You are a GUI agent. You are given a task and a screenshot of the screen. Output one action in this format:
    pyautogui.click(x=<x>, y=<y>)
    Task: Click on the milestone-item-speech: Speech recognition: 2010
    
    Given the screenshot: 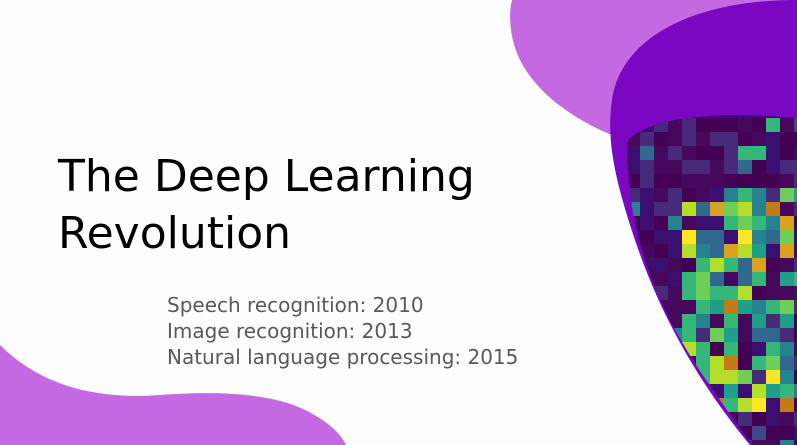 What is the action you would take?
    pyautogui.click(x=295, y=305)
    